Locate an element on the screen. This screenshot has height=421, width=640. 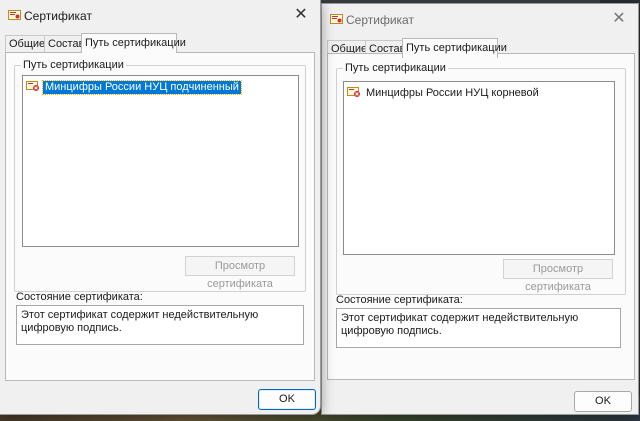
tab-general: Общие is located at coordinates (25, 44).